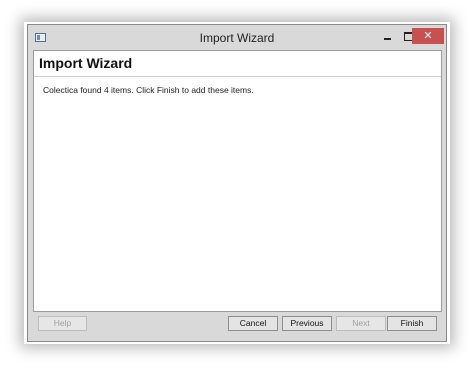 The image size is (474, 369). Describe the element at coordinates (253, 323) in the screenshot. I see `cancel-button: Cancel` at that location.